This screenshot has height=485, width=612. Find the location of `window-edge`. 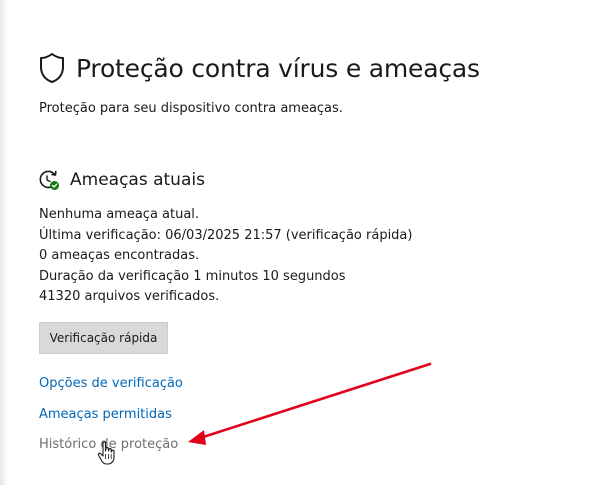

window-edge is located at coordinates (4, 242).